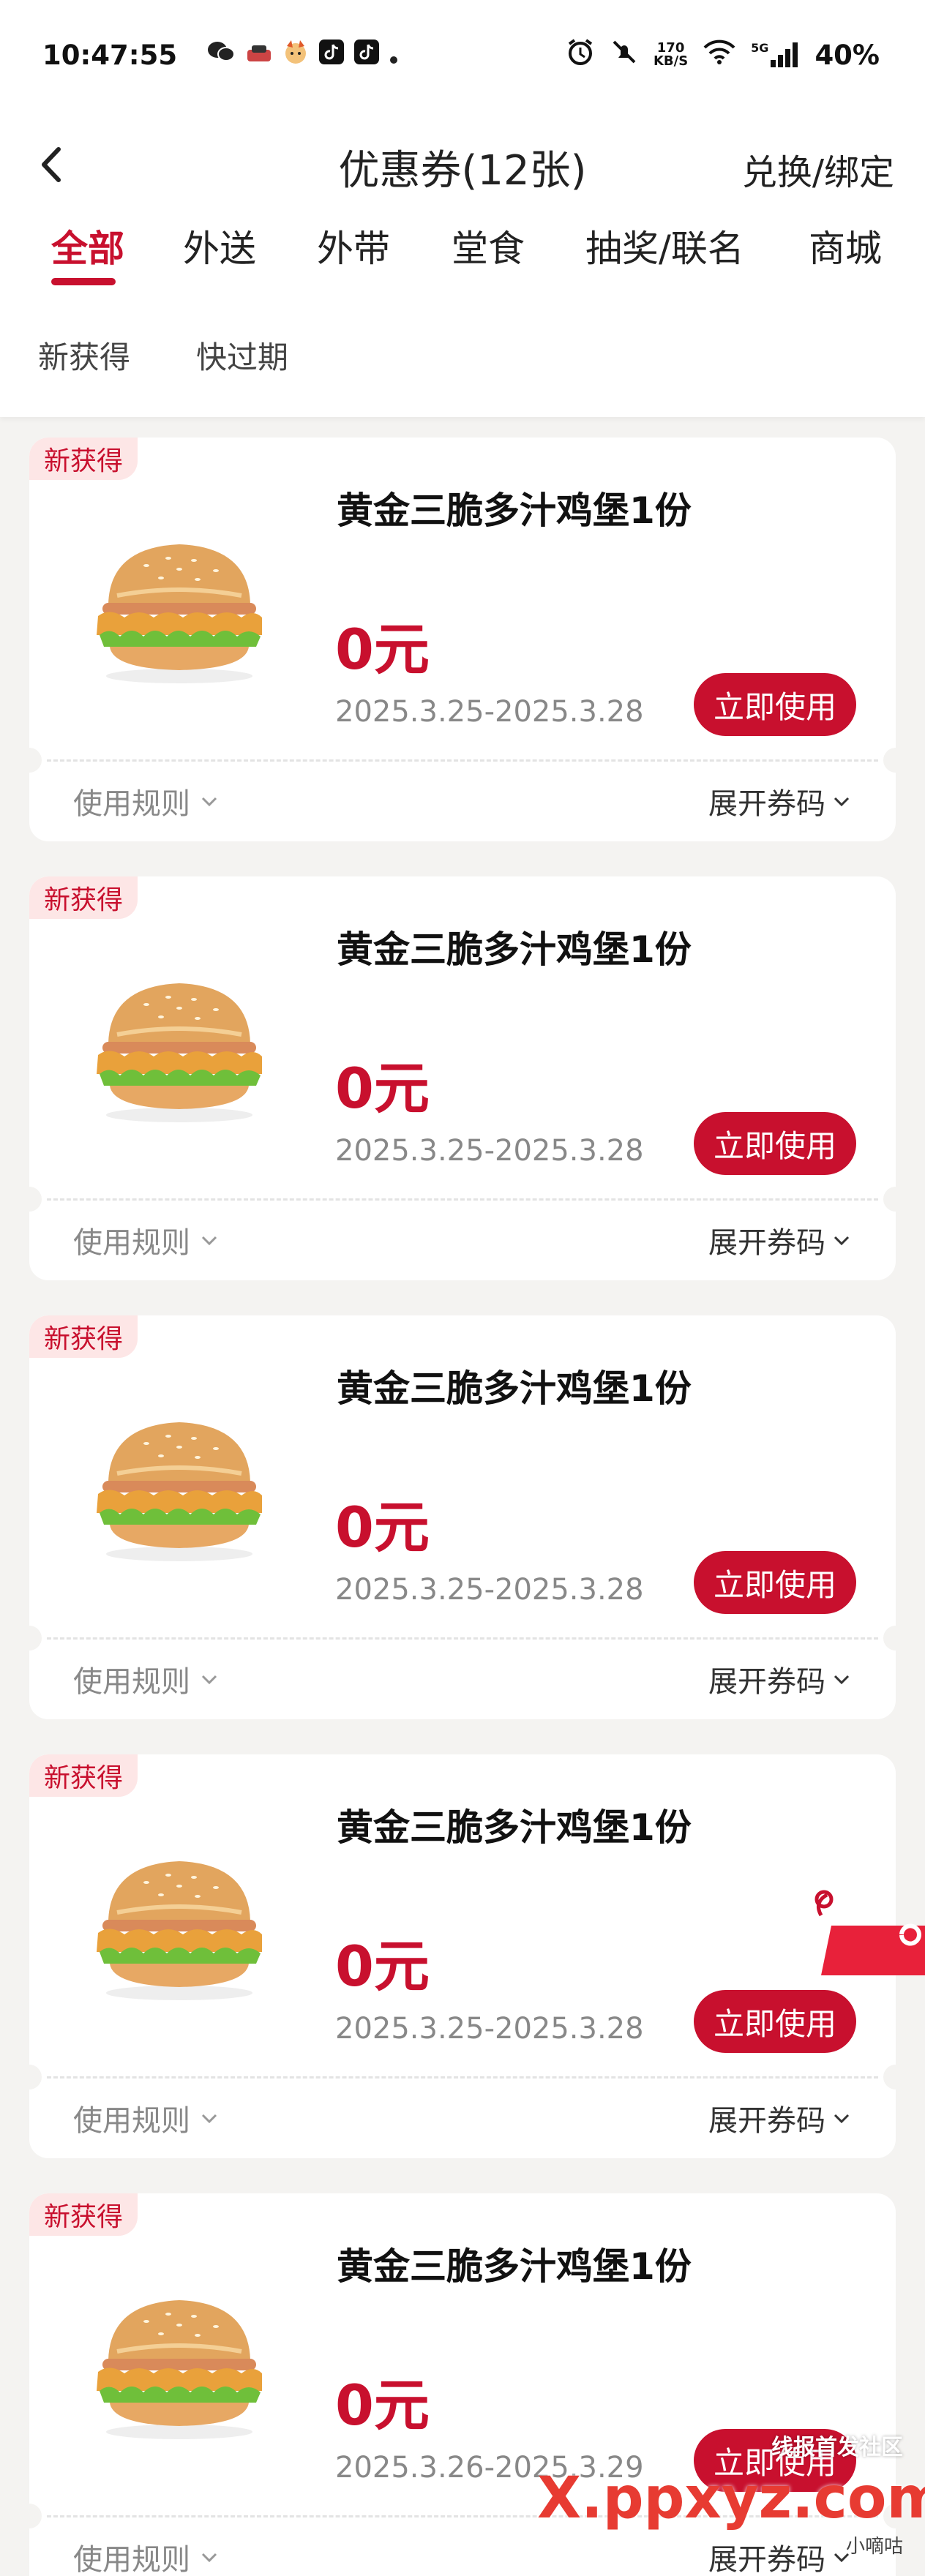 This screenshot has height=2576, width=925. What do you see at coordinates (87, 245) in the screenshot?
I see `tab-all: 全部` at bounding box center [87, 245].